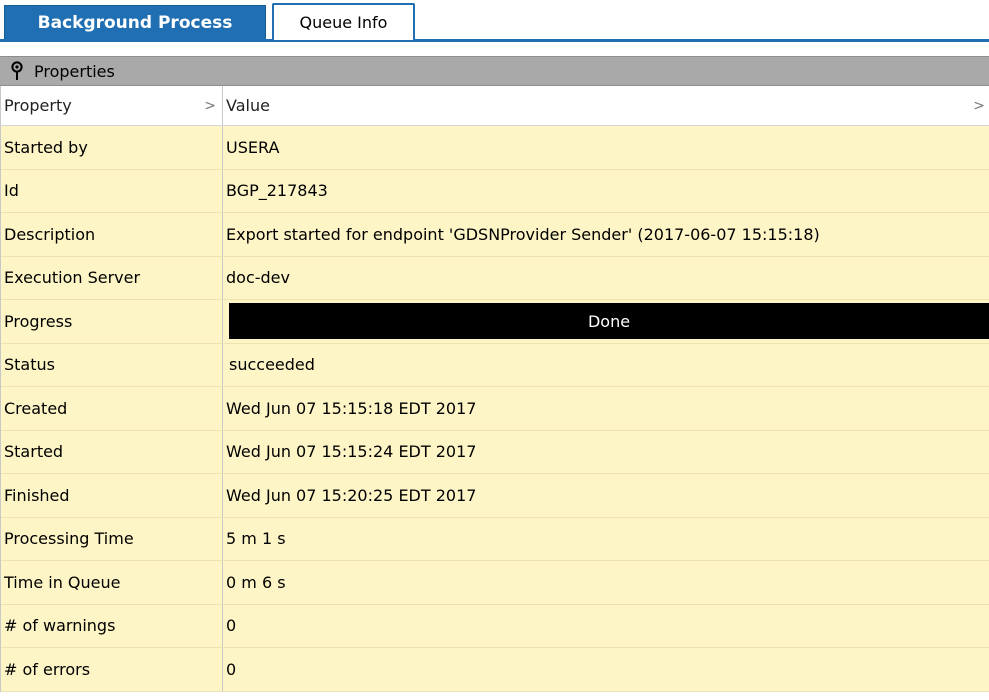 The height and width of the screenshot is (700, 989). I want to click on property-value: succeeded, so click(272, 365).